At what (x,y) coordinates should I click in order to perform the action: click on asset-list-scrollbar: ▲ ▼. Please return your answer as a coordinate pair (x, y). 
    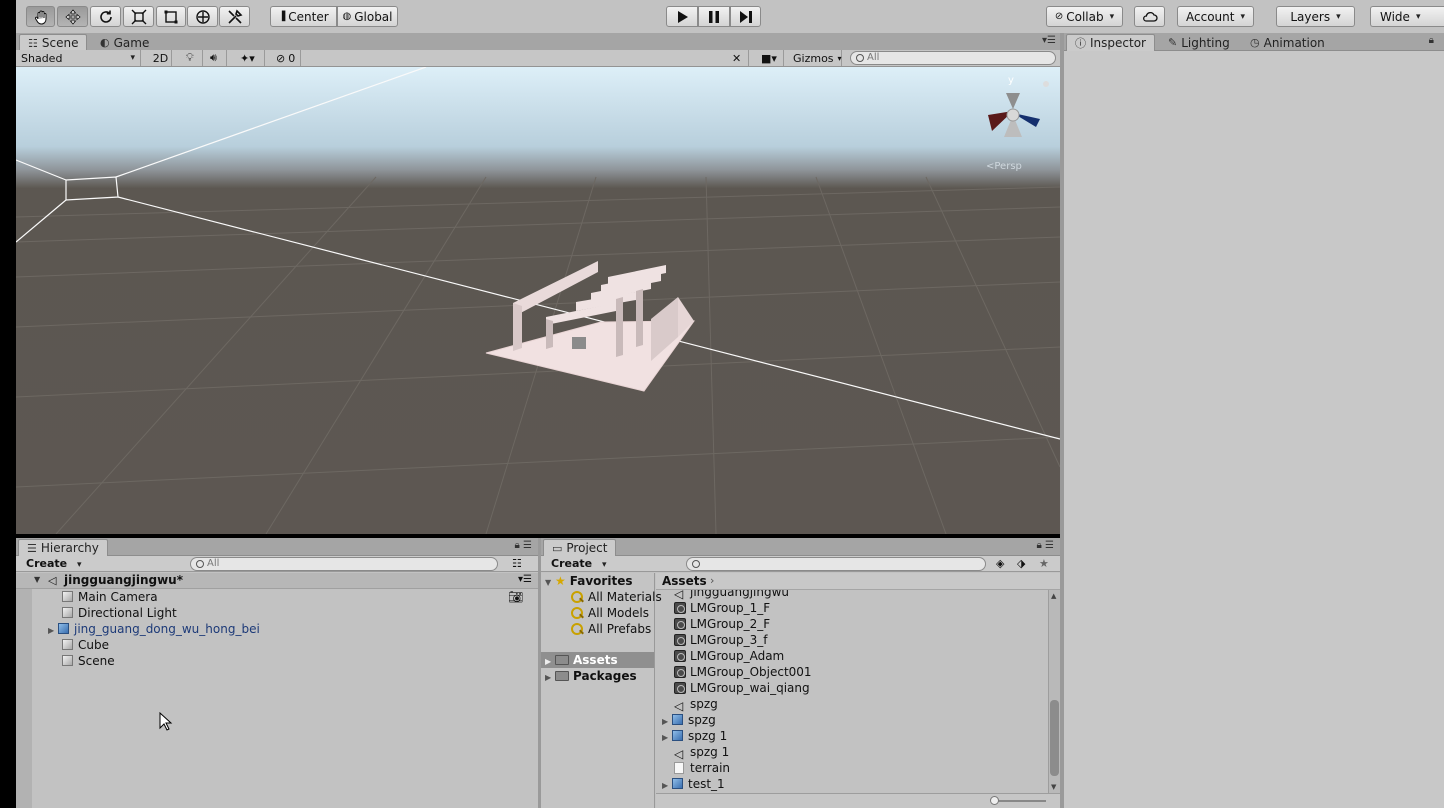
    Looking at the image, I should click on (1054, 691).